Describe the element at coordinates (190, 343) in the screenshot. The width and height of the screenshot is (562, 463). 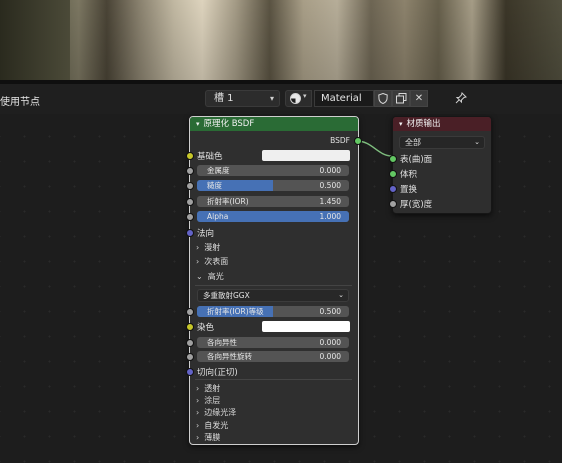
I see `anisotropic-socket` at that location.